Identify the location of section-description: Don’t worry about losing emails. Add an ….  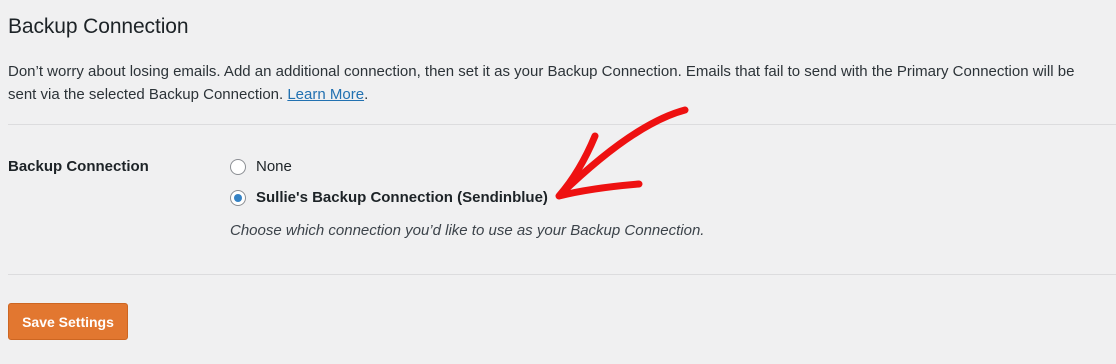
(553, 83).